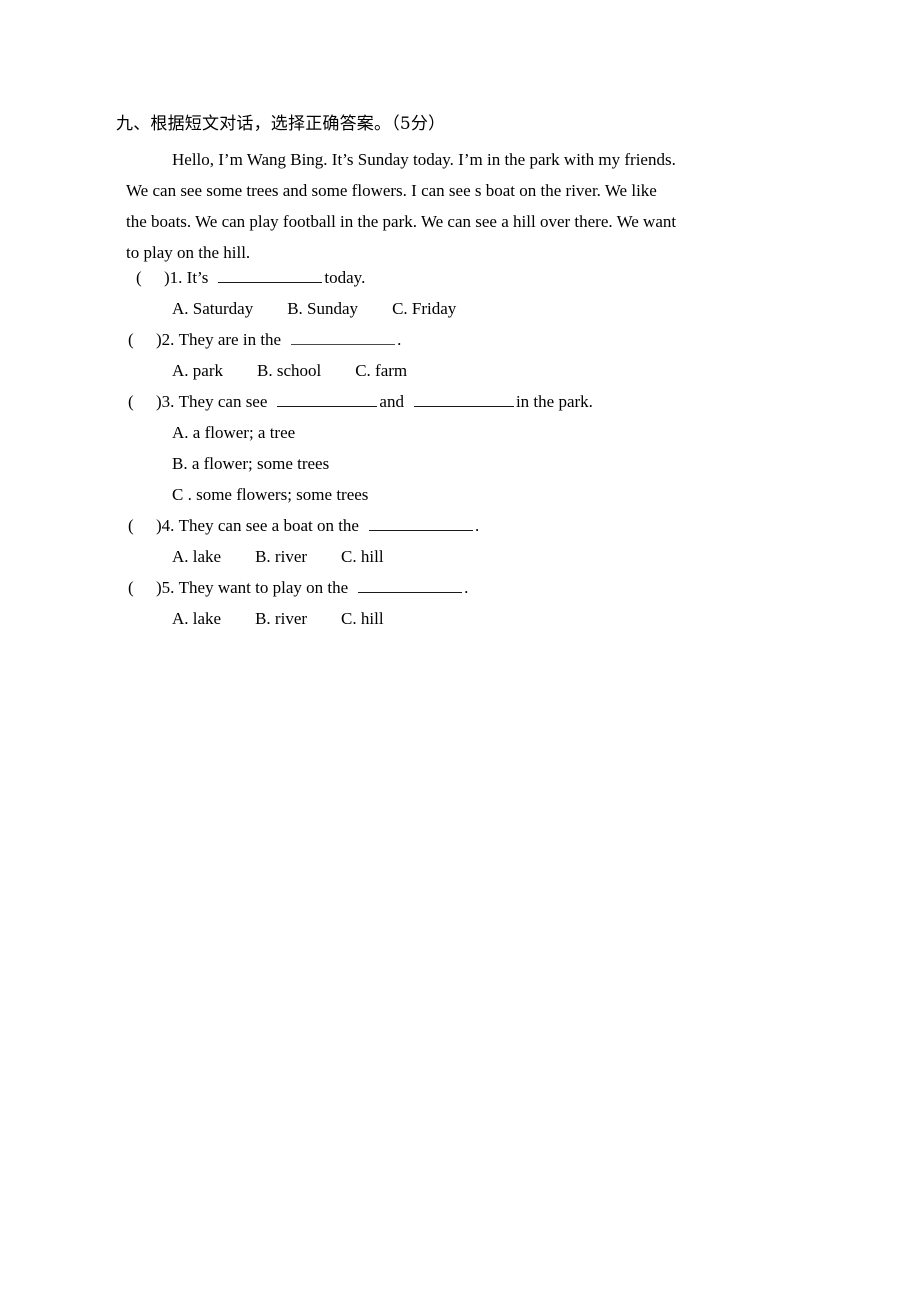  Describe the element at coordinates (212, 309) in the screenshot. I see `option-1-a: A. Saturday` at that location.